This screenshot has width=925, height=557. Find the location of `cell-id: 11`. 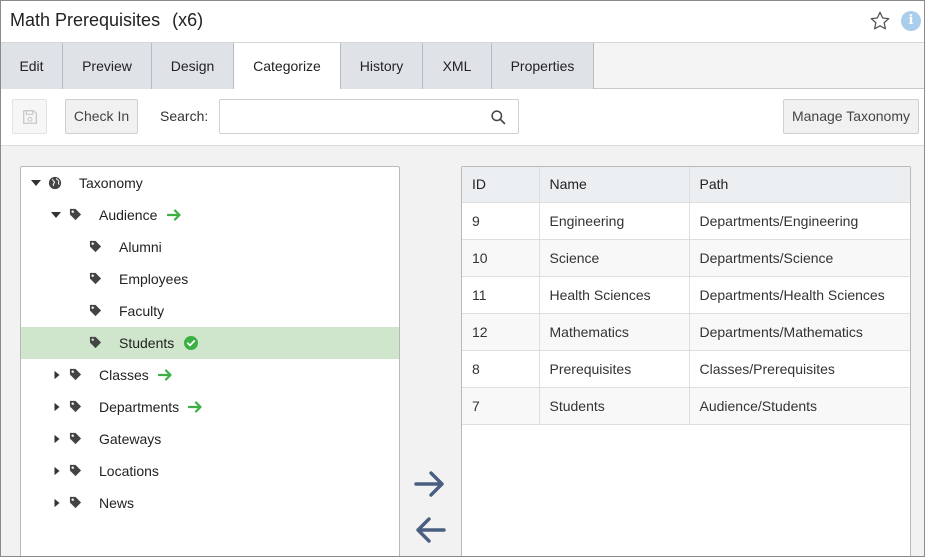

cell-id: 11 is located at coordinates (501, 294).